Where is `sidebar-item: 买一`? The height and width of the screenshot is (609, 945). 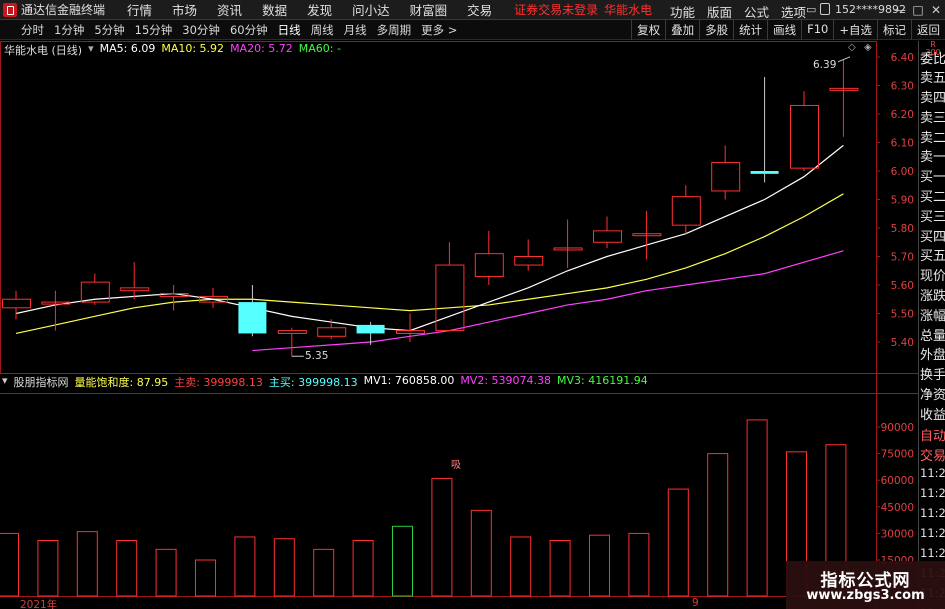
sidebar-item: 买一 is located at coordinates (932, 175).